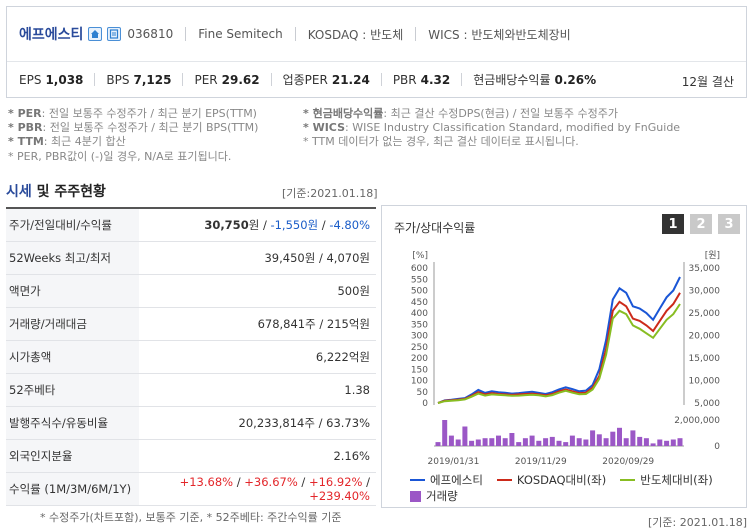 This screenshot has width=753, height=532. I want to click on value-part: 20,233,814주 / 63.73%, so click(304, 423).